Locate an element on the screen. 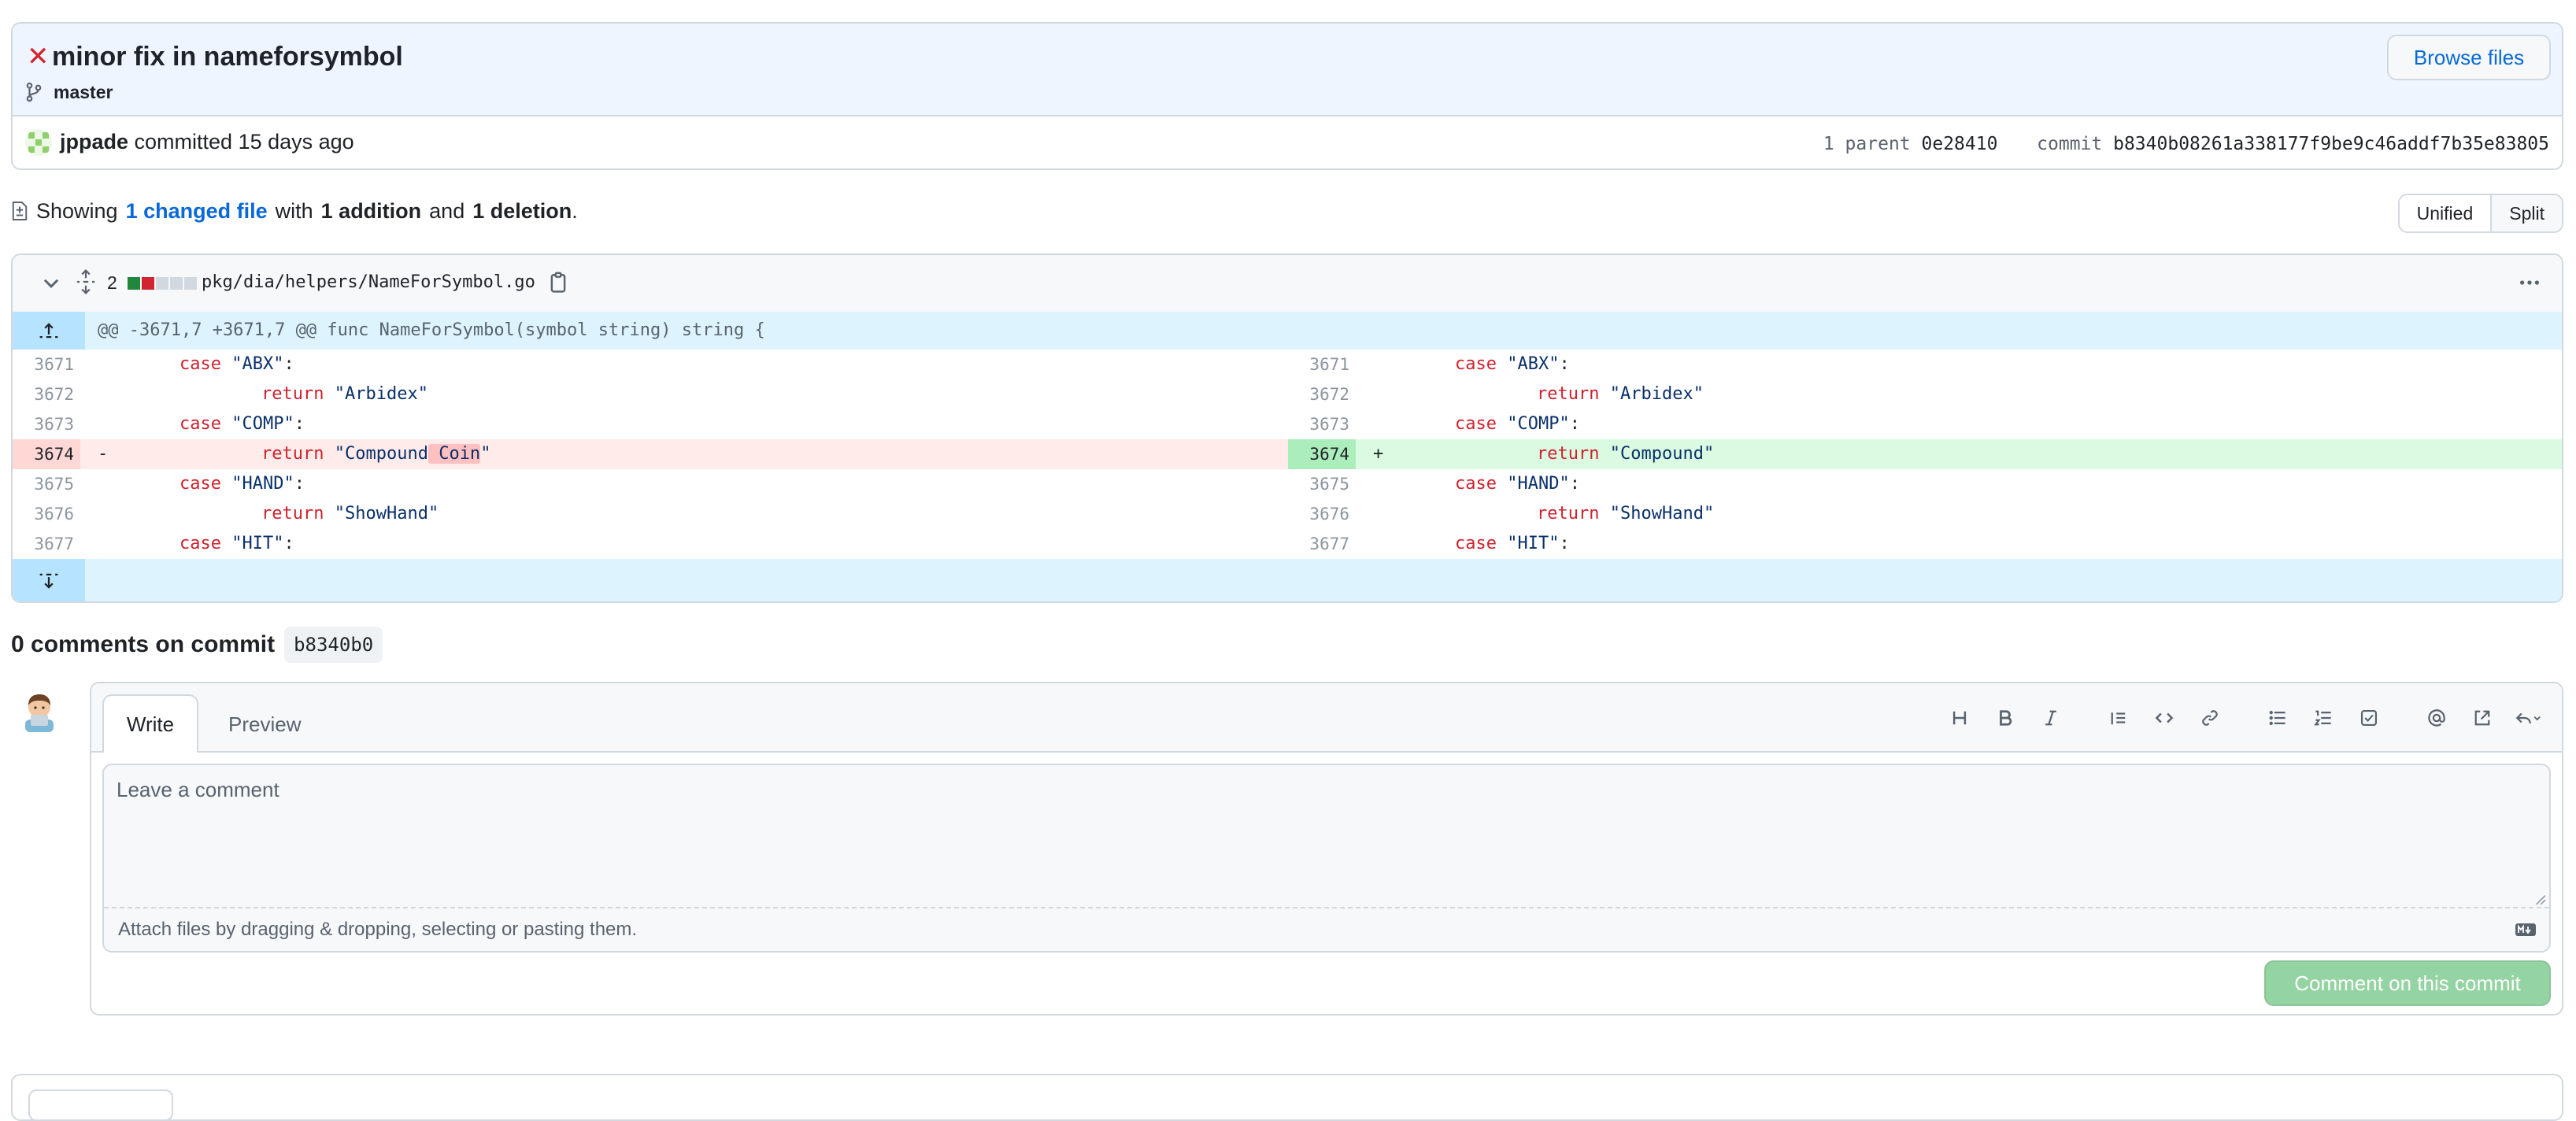  right-diff-line: 3673 case "COMP": is located at coordinates (1925, 424).